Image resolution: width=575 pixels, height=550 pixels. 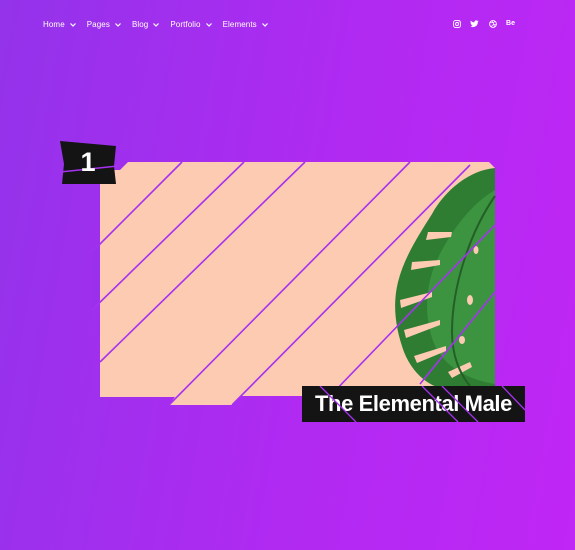 What do you see at coordinates (413, 404) in the screenshot?
I see `slide-title: The Elemental Male` at bounding box center [413, 404].